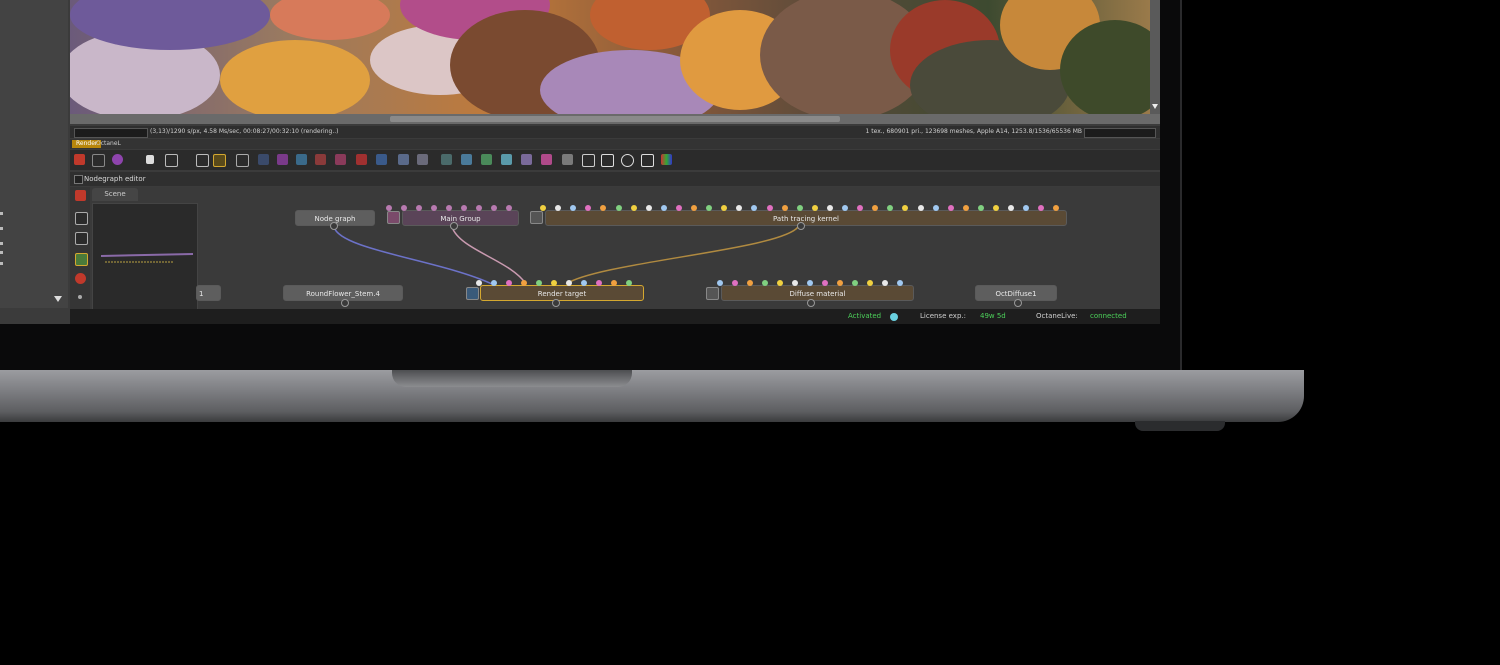 This screenshot has height=665, width=1500. Describe the element at coordinates (865, 316) in the screenshot. I see `activated-label: Activated` at that location.